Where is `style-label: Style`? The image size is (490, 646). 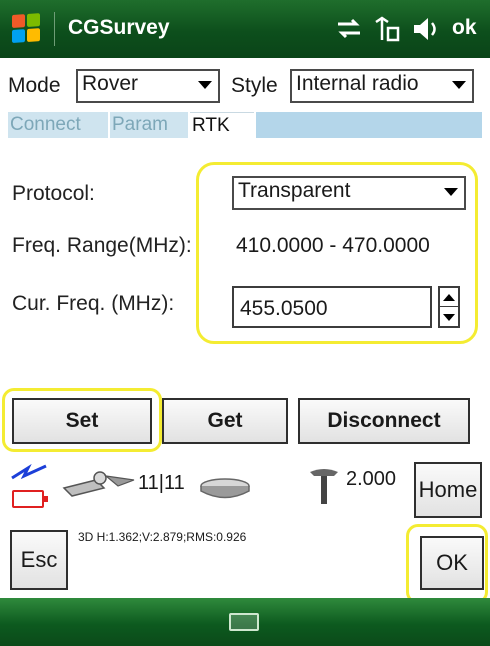
style-label: Style is located at coordinates (254, 85).